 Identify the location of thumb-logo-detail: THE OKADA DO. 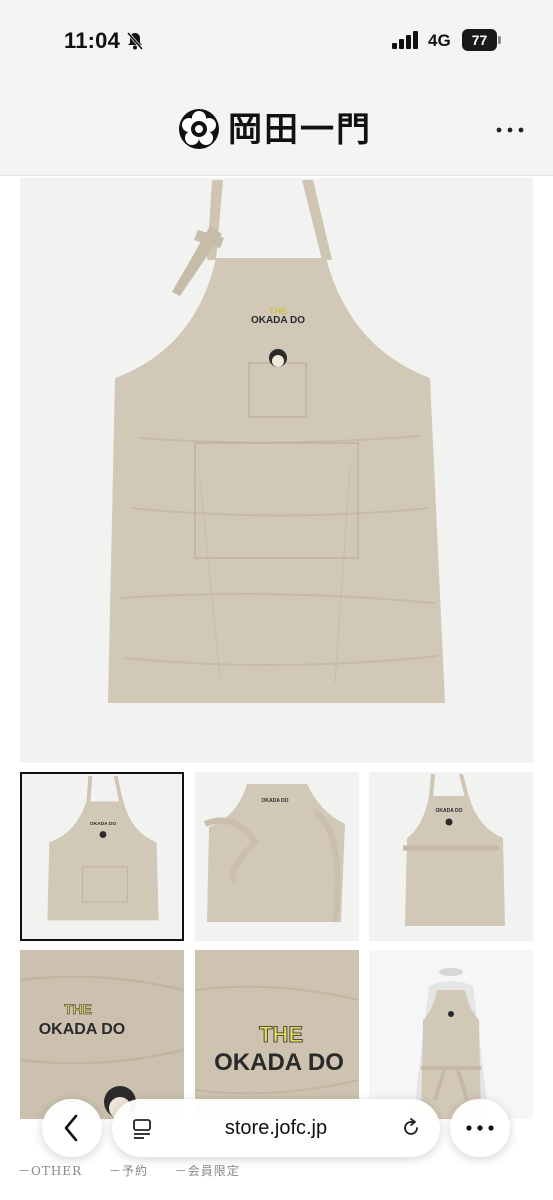
(277, 1034).